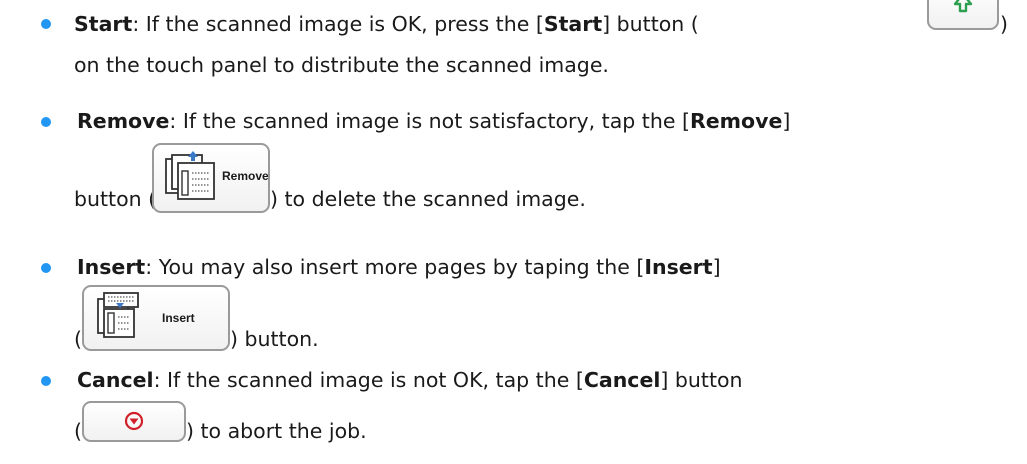 The width and height of the screenshot is (1027, 464). What do you see at coordinates (115, 380) in the screenshot?
I see `cancel-keyword: Cancel` at bounding box center [115, 380].